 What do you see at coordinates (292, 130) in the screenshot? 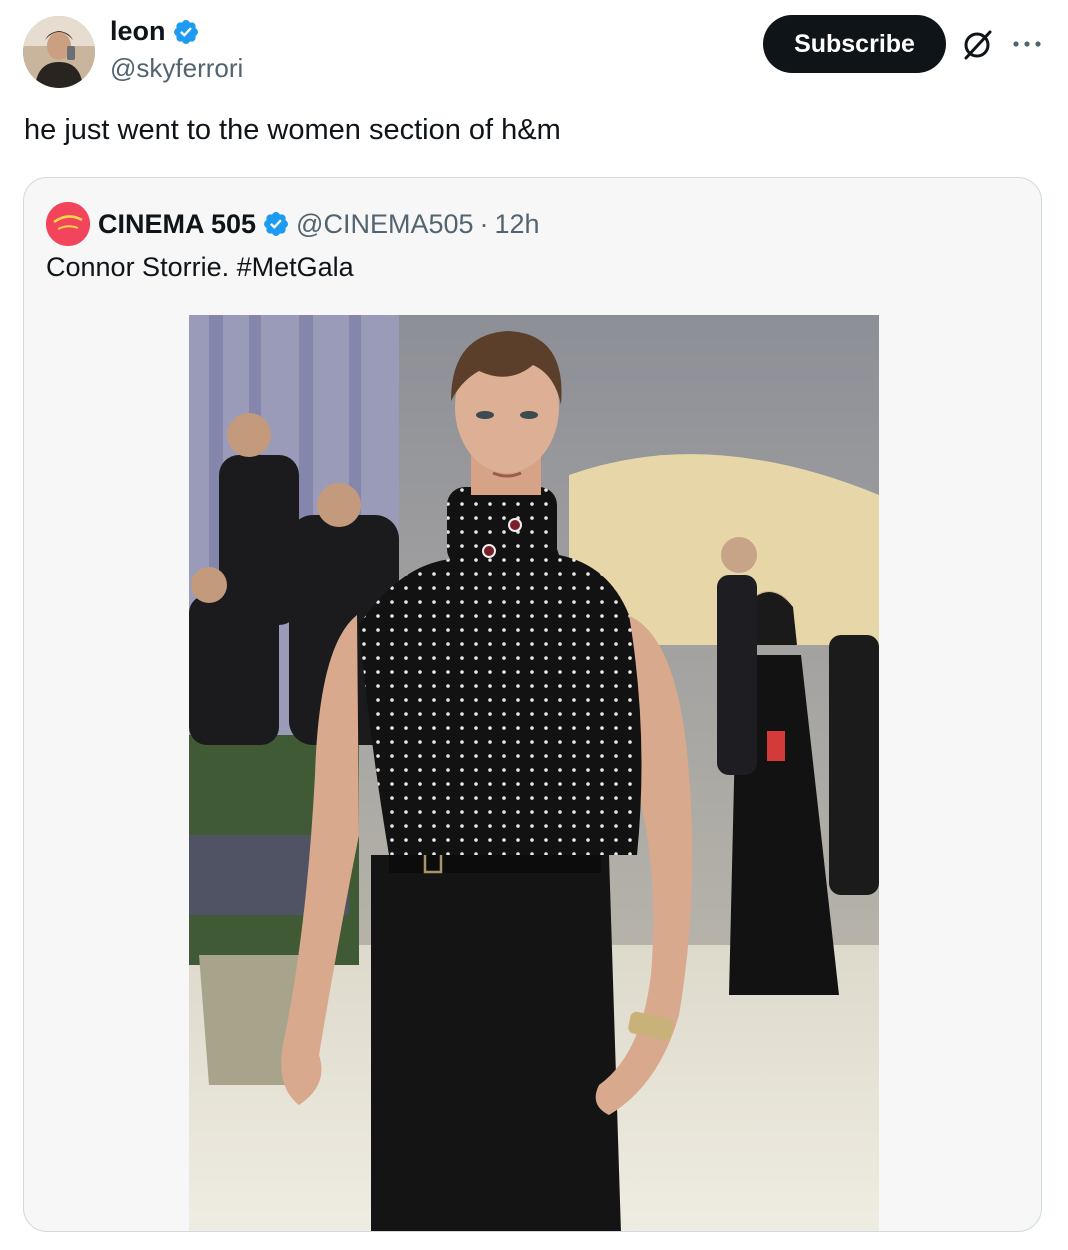
I see `tweet-text: he just went to the women section of h&m` at bounding box center [292, 130].